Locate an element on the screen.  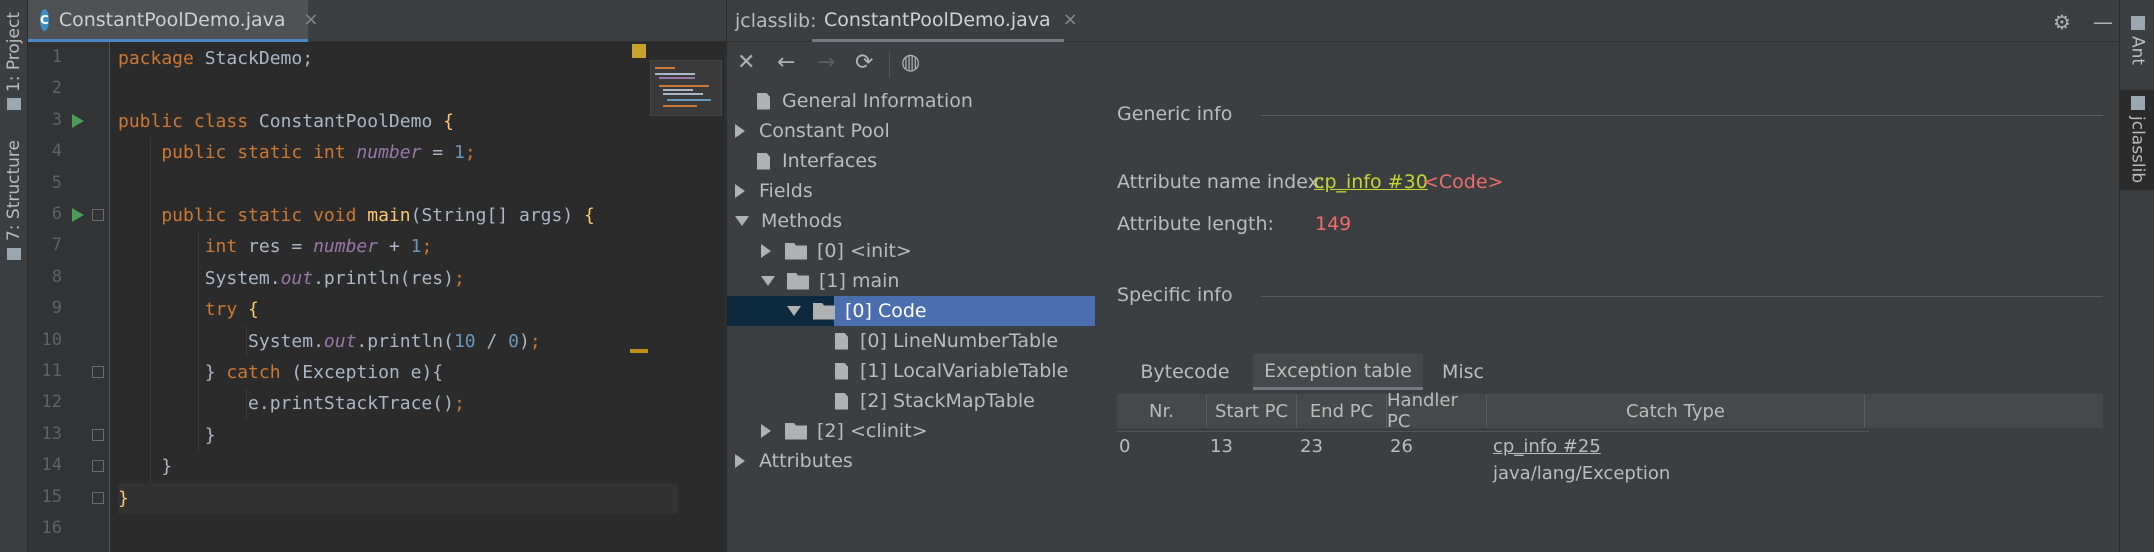
column-header-end-pc: End PC is located at coordinates (1342, 411).